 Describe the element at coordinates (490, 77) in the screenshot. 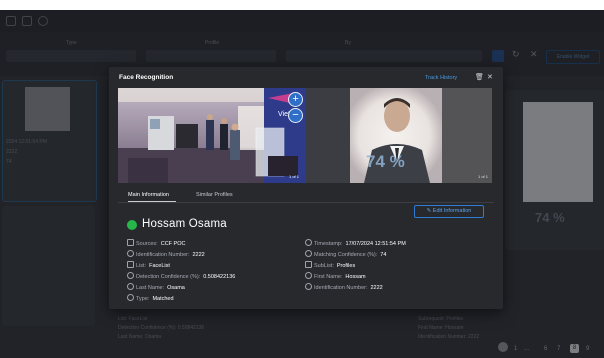

I see `close-icon: ✕` at that location.